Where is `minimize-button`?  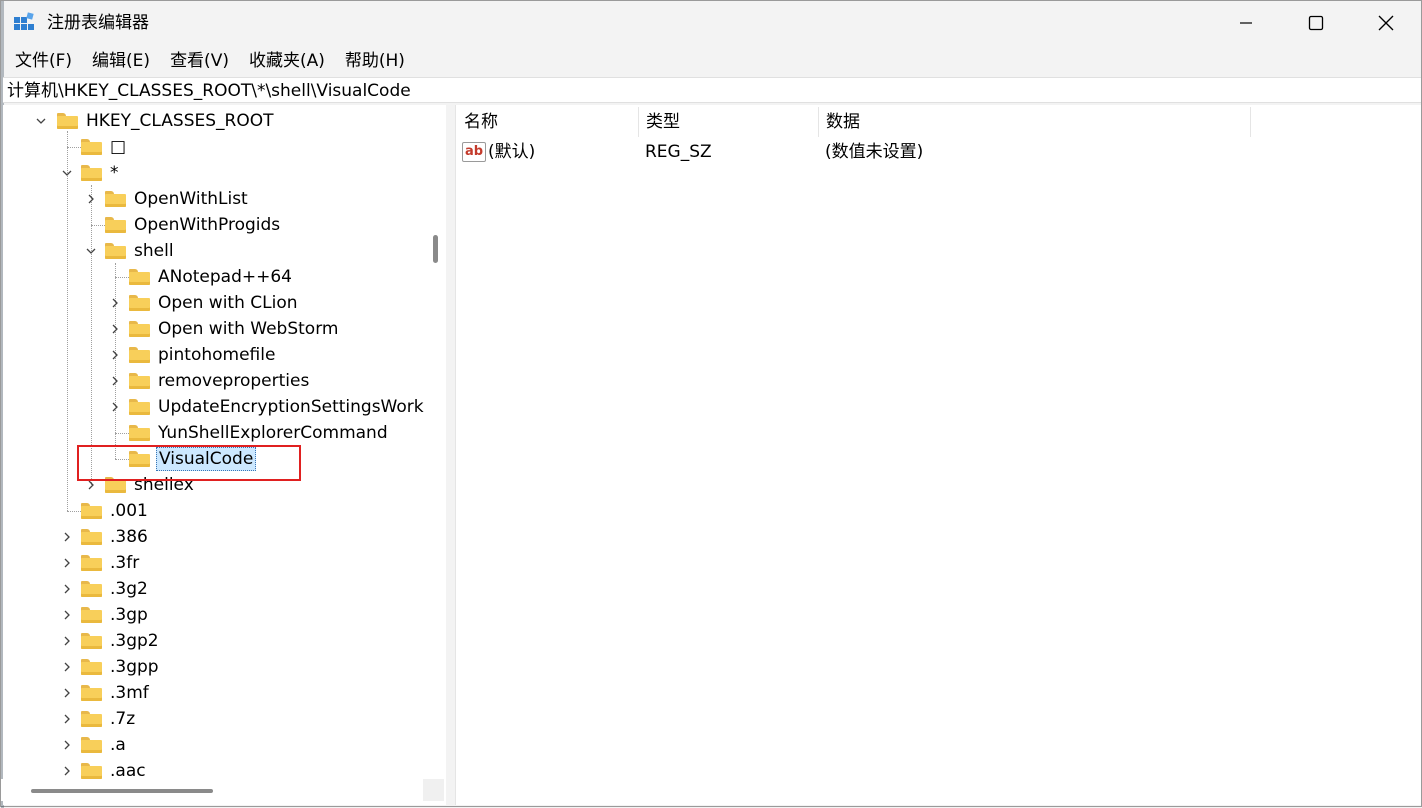 minimize-button is located at coordinates (1246, 23).